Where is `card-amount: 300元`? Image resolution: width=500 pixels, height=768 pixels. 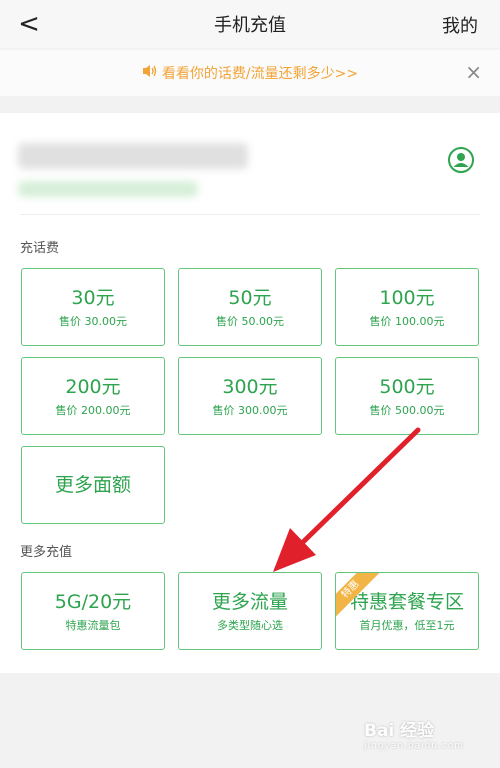 card-amount: 300元 is located at coordinates (250, 386).